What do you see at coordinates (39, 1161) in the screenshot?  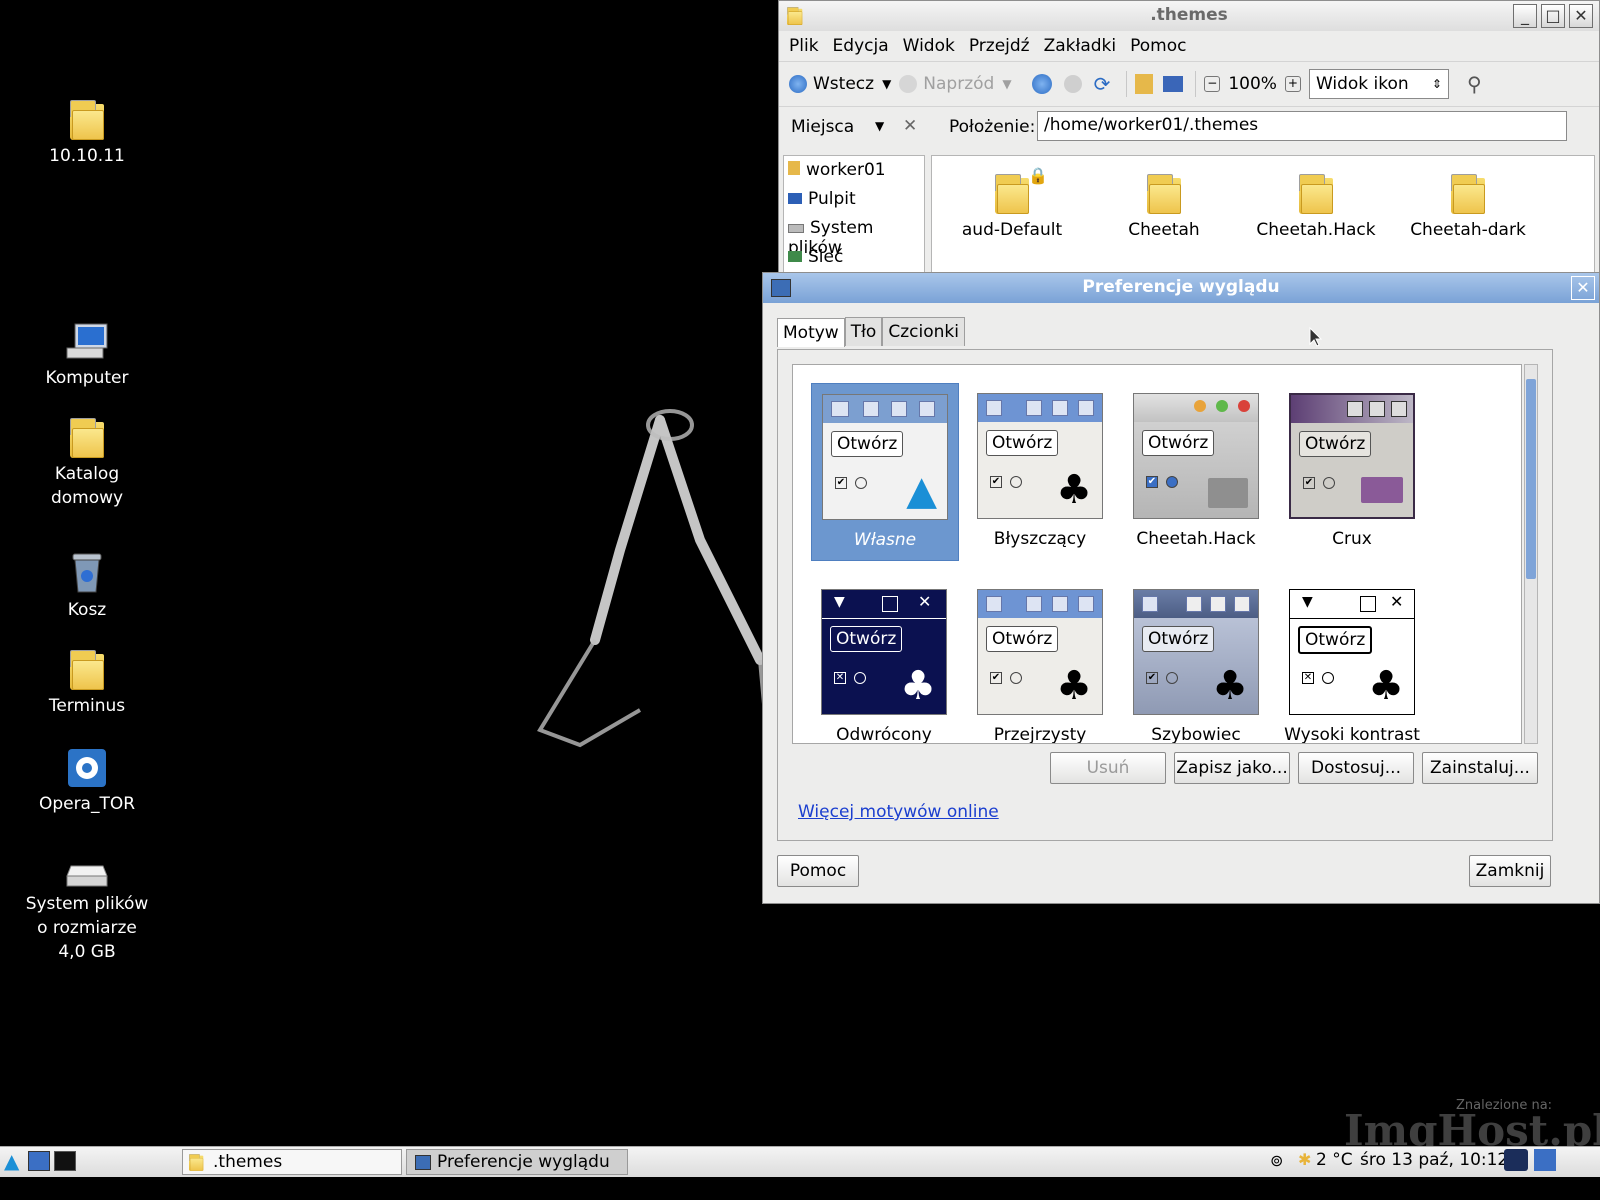 I see `show-desktop-icon` at bounding box center [39, 1161].